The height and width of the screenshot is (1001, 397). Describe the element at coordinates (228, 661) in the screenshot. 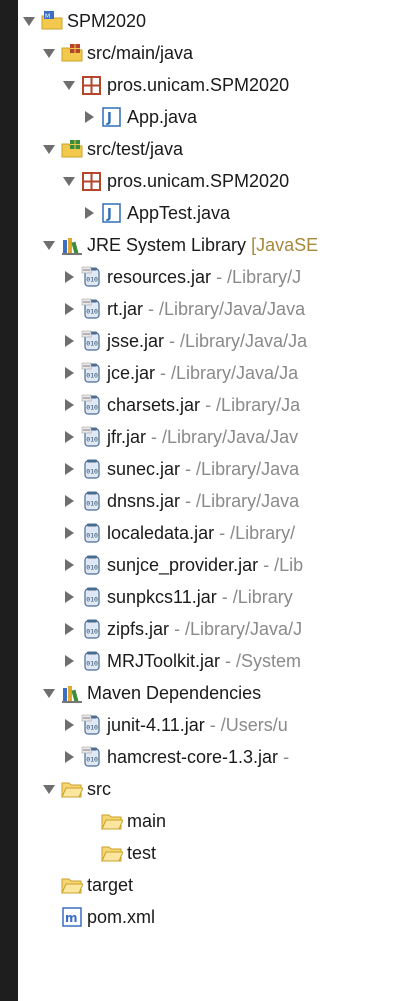

I see `jar-node: 010 MRJToolkit.jar - /System` at that location.